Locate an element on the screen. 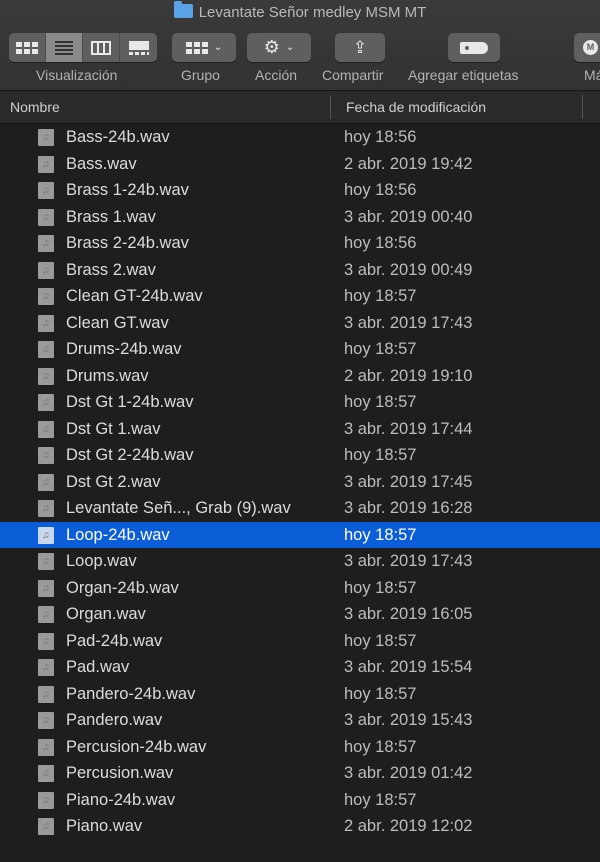  file-row: ♫ Brass 1-24b.wav hoy 18:56 is located at coordinates (300, 190).